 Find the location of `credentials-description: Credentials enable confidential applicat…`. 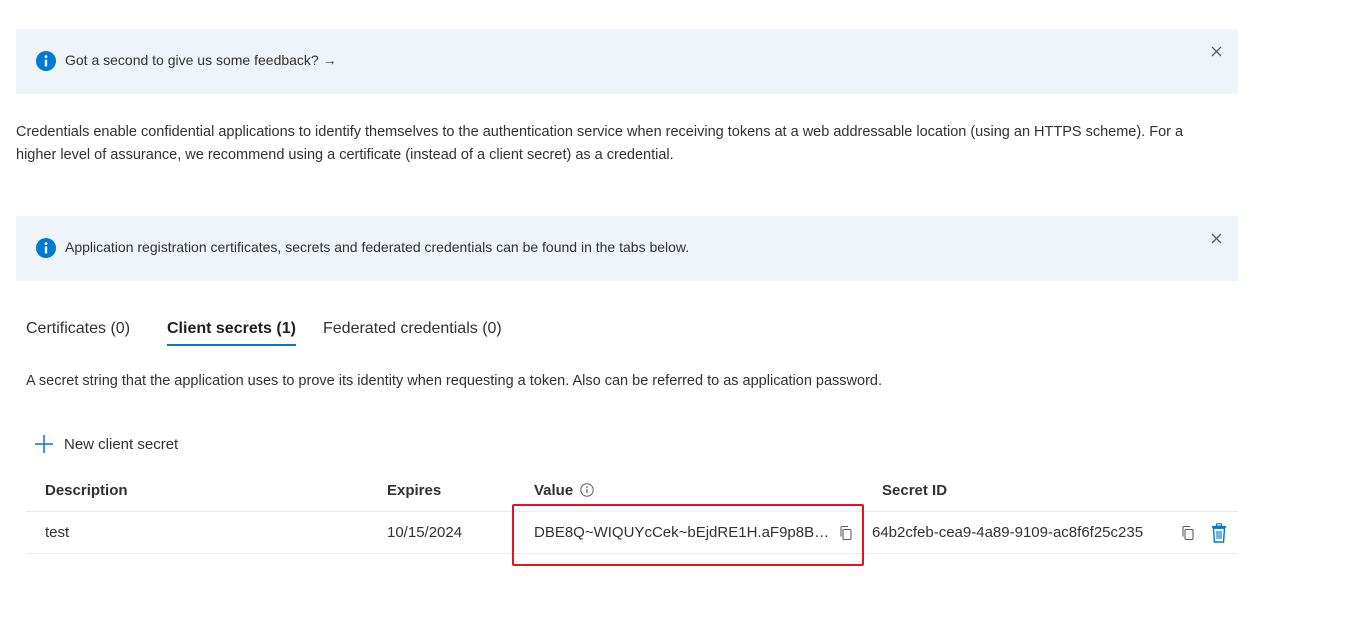

credentials-description: Credentials enable confidential applicat… is located at coordinates (600, 143).